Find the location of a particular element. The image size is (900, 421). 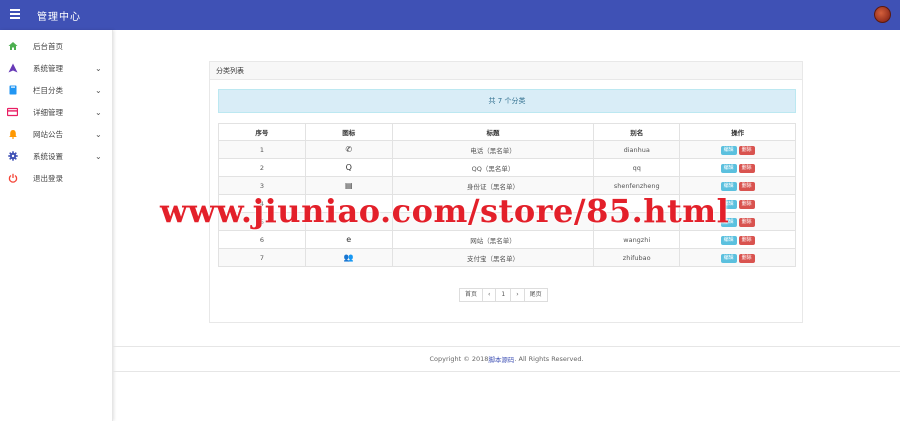

row-title: QQ（黑名单） is located at coordinates (493, 167).